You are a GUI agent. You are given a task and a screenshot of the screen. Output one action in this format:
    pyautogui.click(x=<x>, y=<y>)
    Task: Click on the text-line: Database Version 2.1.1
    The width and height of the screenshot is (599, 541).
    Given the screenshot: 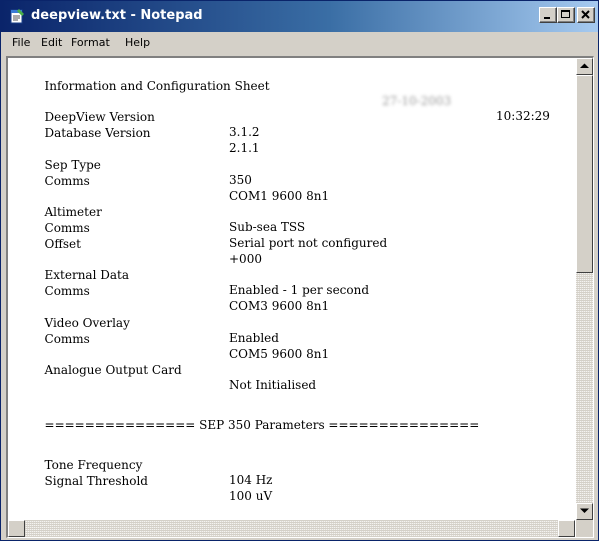 What is the action you would take?
    pyautogui.click(x=137, y=133)
    